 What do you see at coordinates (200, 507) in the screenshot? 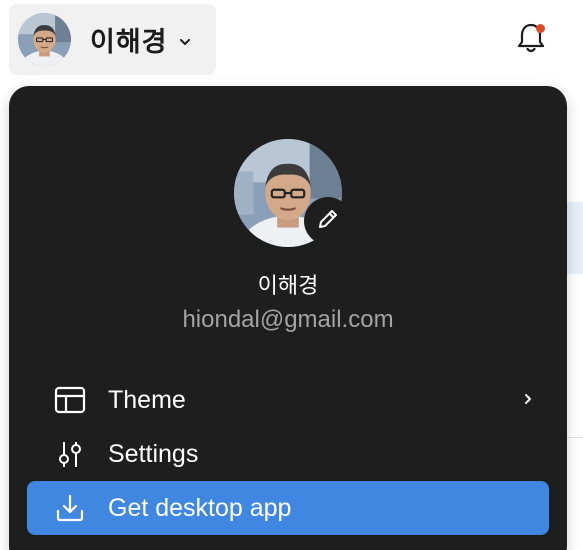
I see `menu-item-label: Get desktop app` at bounding box center [200, 507].